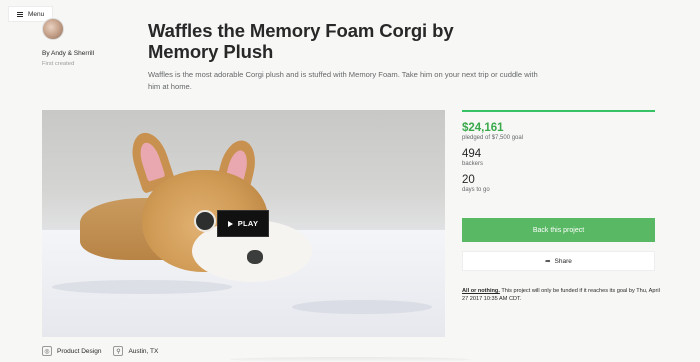 The width and height of the screenshot is (700, 362). What do you see at coordinates (53, 29) in the screenshot?
I see `creator-avatar` at bounding box center [53, 29].